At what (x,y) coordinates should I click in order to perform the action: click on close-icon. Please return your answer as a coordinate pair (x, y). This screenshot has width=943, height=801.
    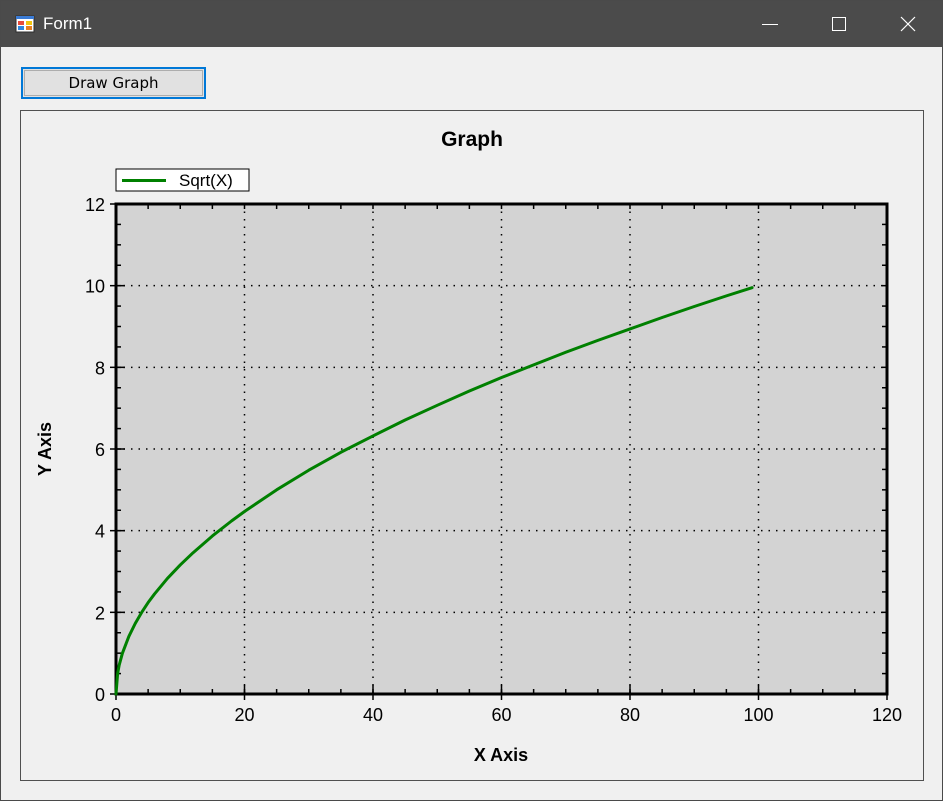
    Looking at the image, I should click on (908, 24).